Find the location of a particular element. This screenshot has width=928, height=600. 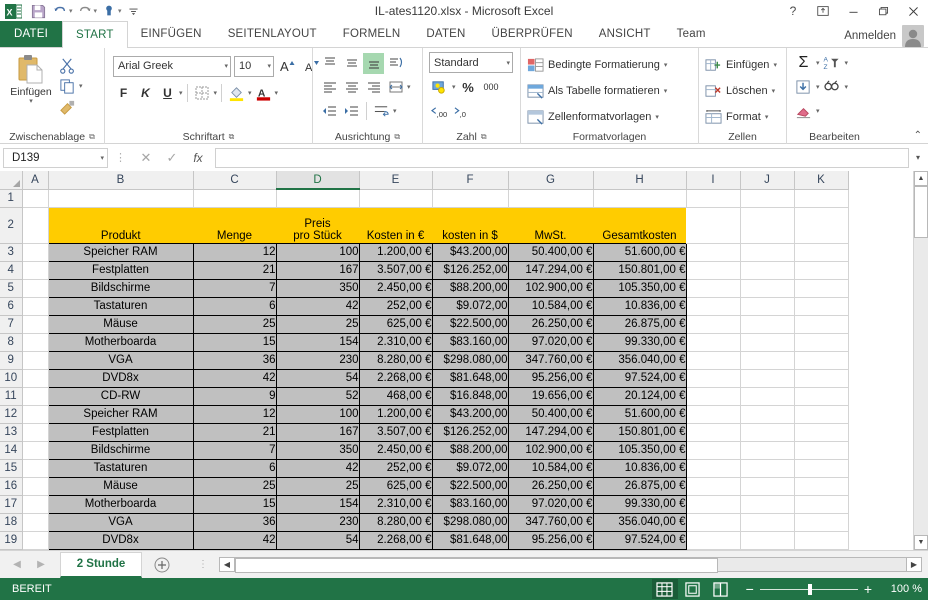

customize-qat-icon is located at coordinates (134, 11).